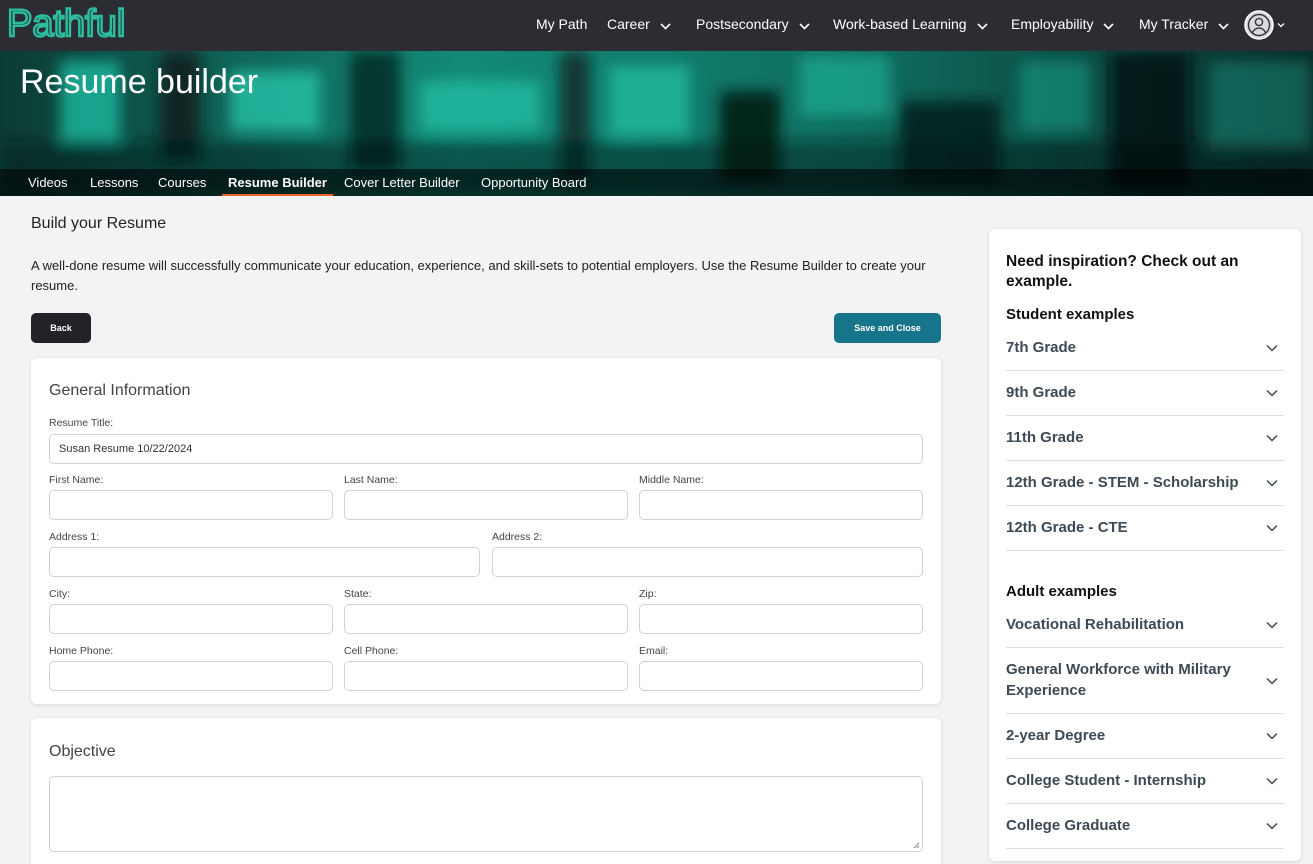  I want to click on email-label: Email:, so click(654, 651).